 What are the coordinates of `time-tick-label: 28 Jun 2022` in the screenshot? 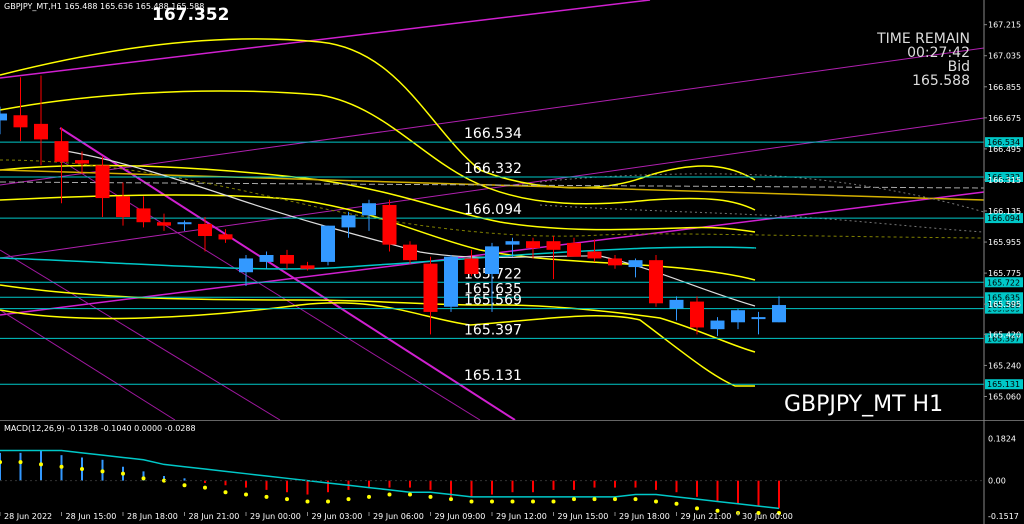 It's located at (28, 516).